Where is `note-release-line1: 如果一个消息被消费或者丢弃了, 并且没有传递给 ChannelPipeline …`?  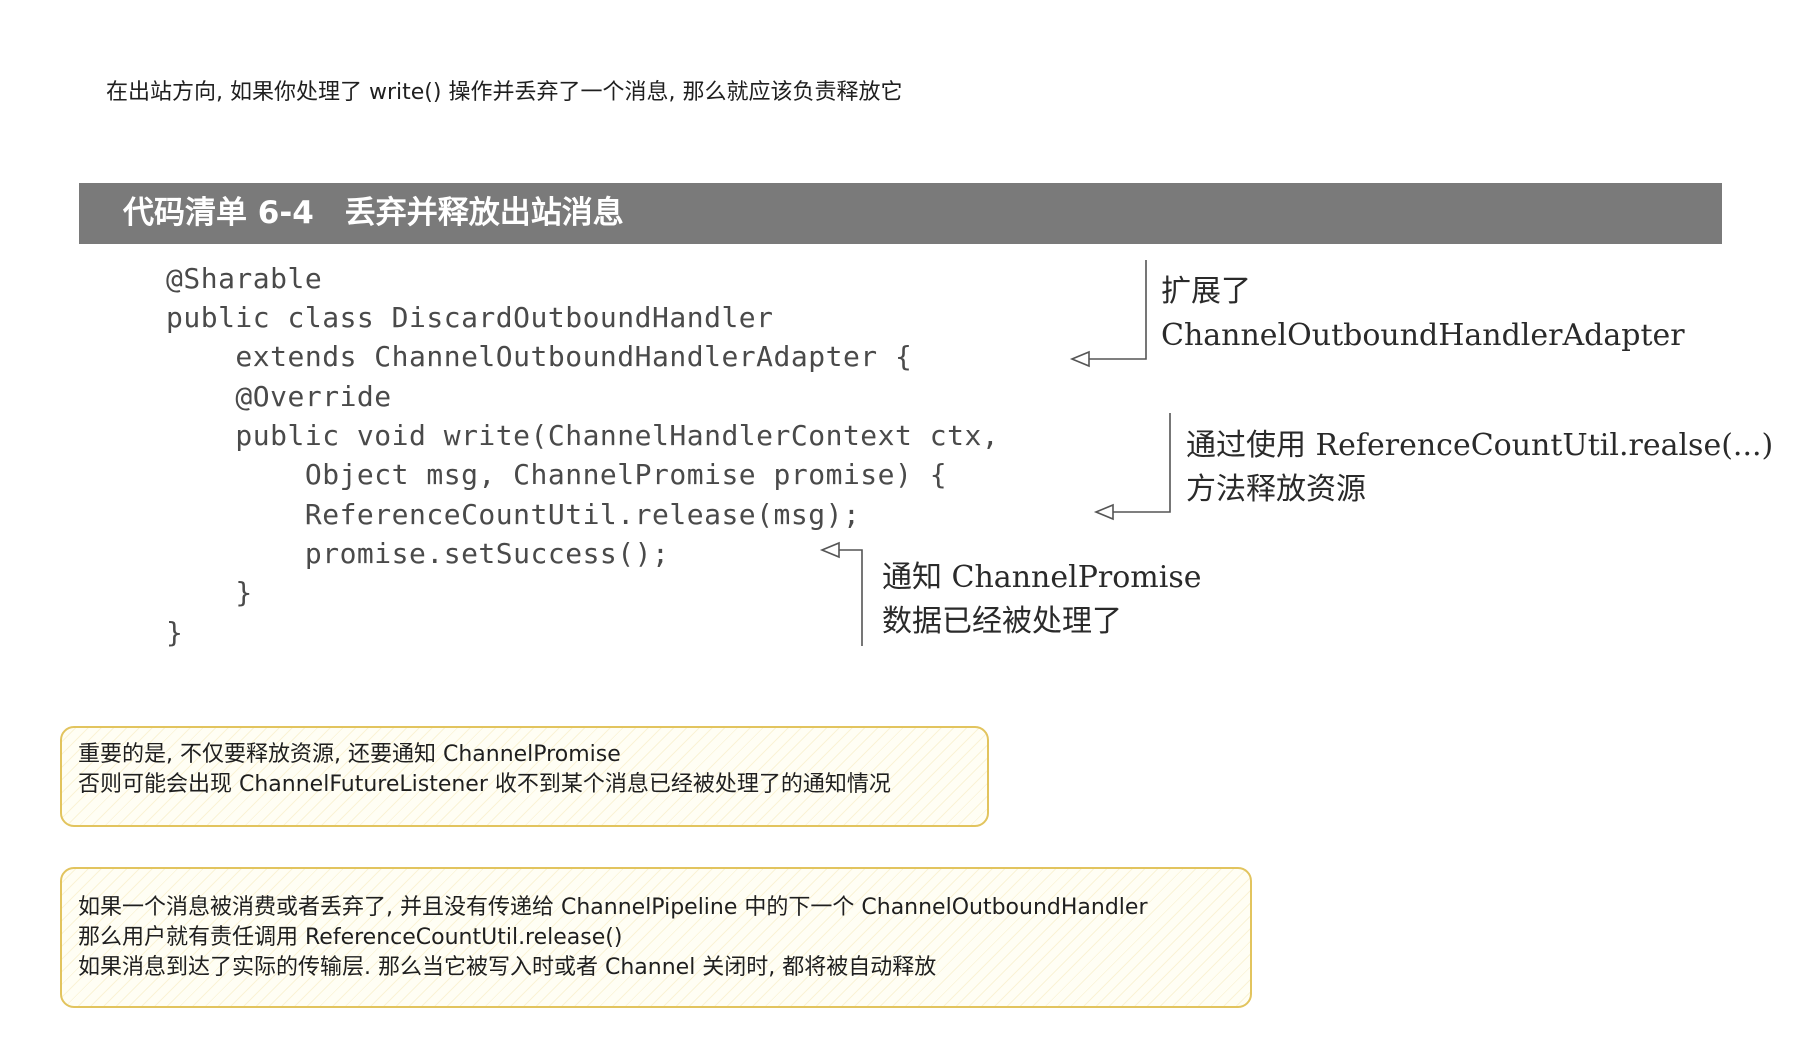
note-release-line1: 如果一个消息被消费或者丢弃了, 并且没有传递给 ChannelPipeline … is located at coordinates (613, 907).